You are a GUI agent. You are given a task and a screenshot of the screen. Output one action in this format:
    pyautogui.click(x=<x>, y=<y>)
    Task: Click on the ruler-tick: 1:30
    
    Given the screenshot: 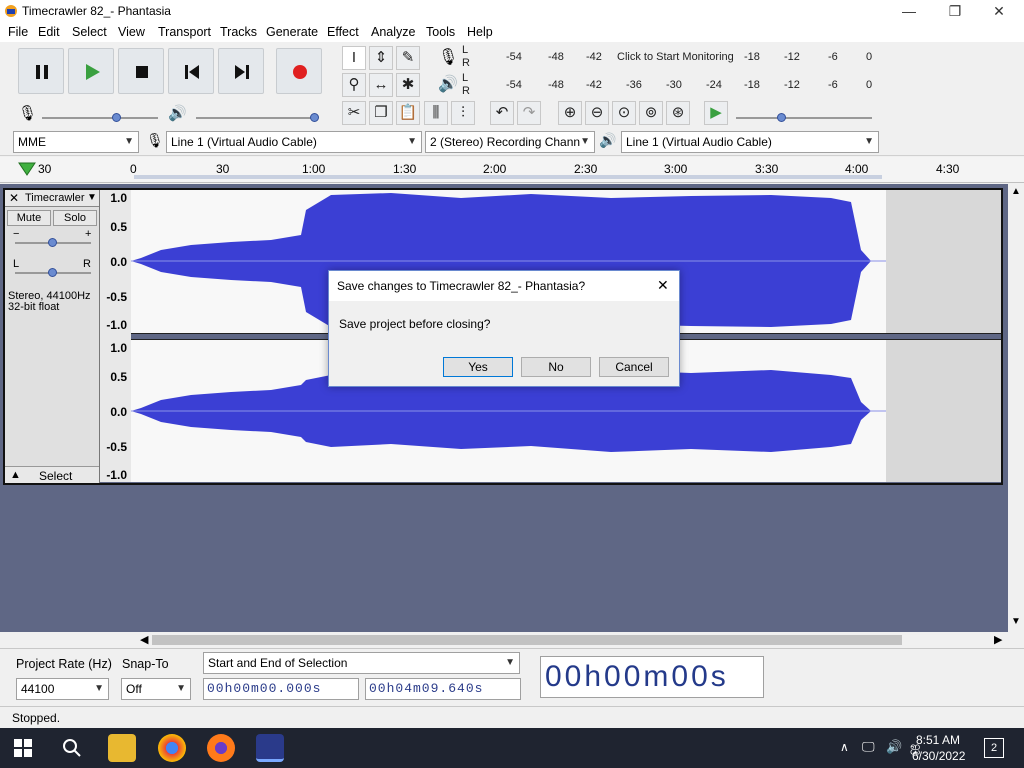 What is the action you would take?
    pyautogui.click(x=405, y=169)
    